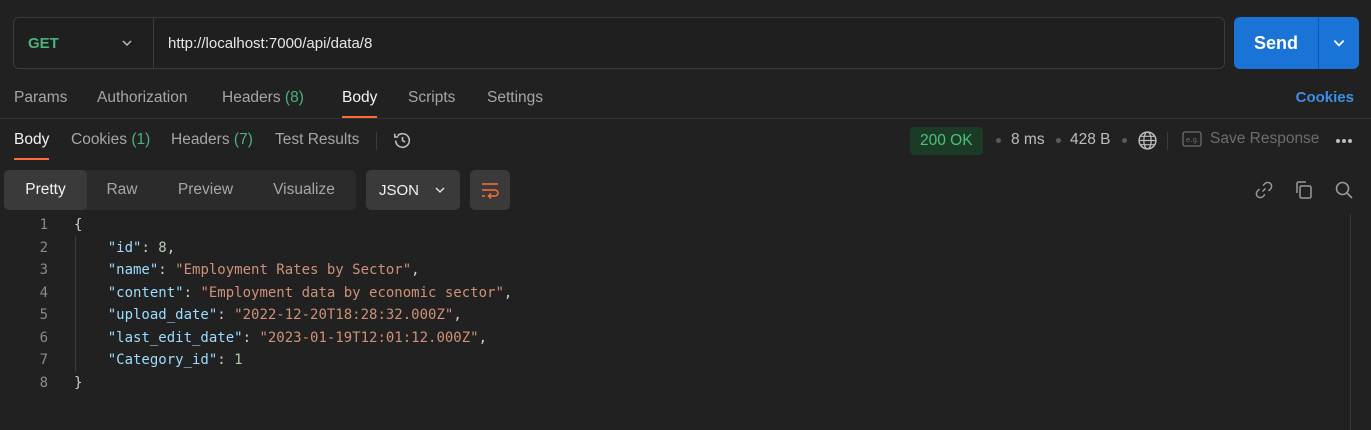  I want to click on tab-label: Params, so click(41, 97).